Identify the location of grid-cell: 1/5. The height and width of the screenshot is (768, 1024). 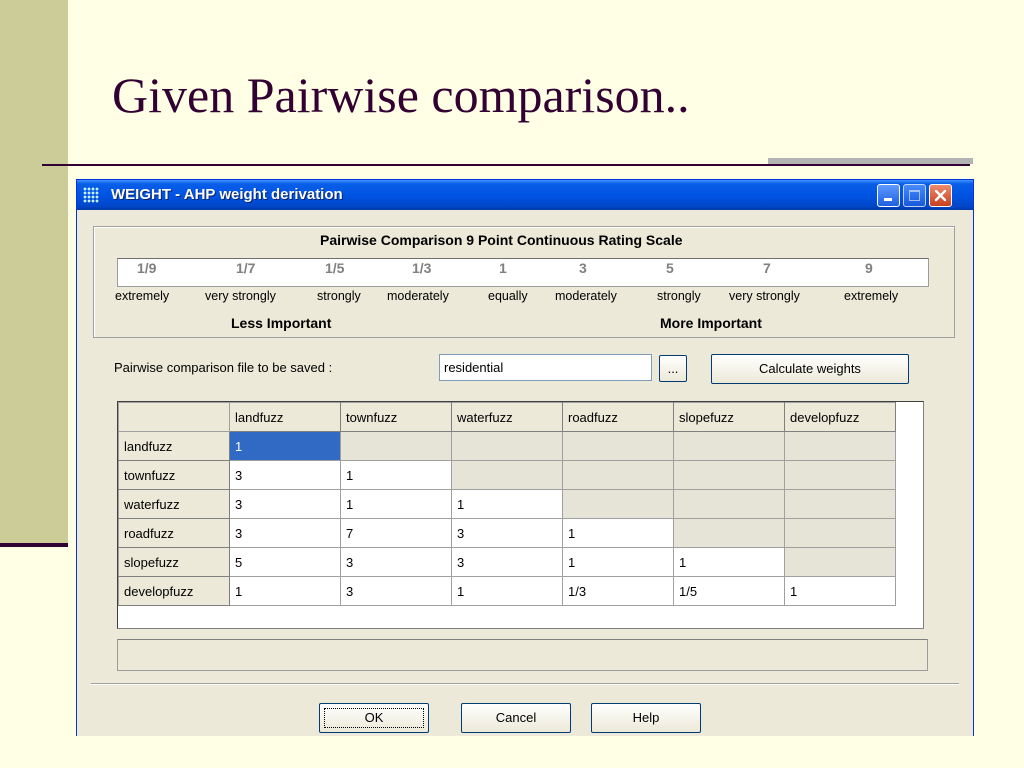
(729, 591).